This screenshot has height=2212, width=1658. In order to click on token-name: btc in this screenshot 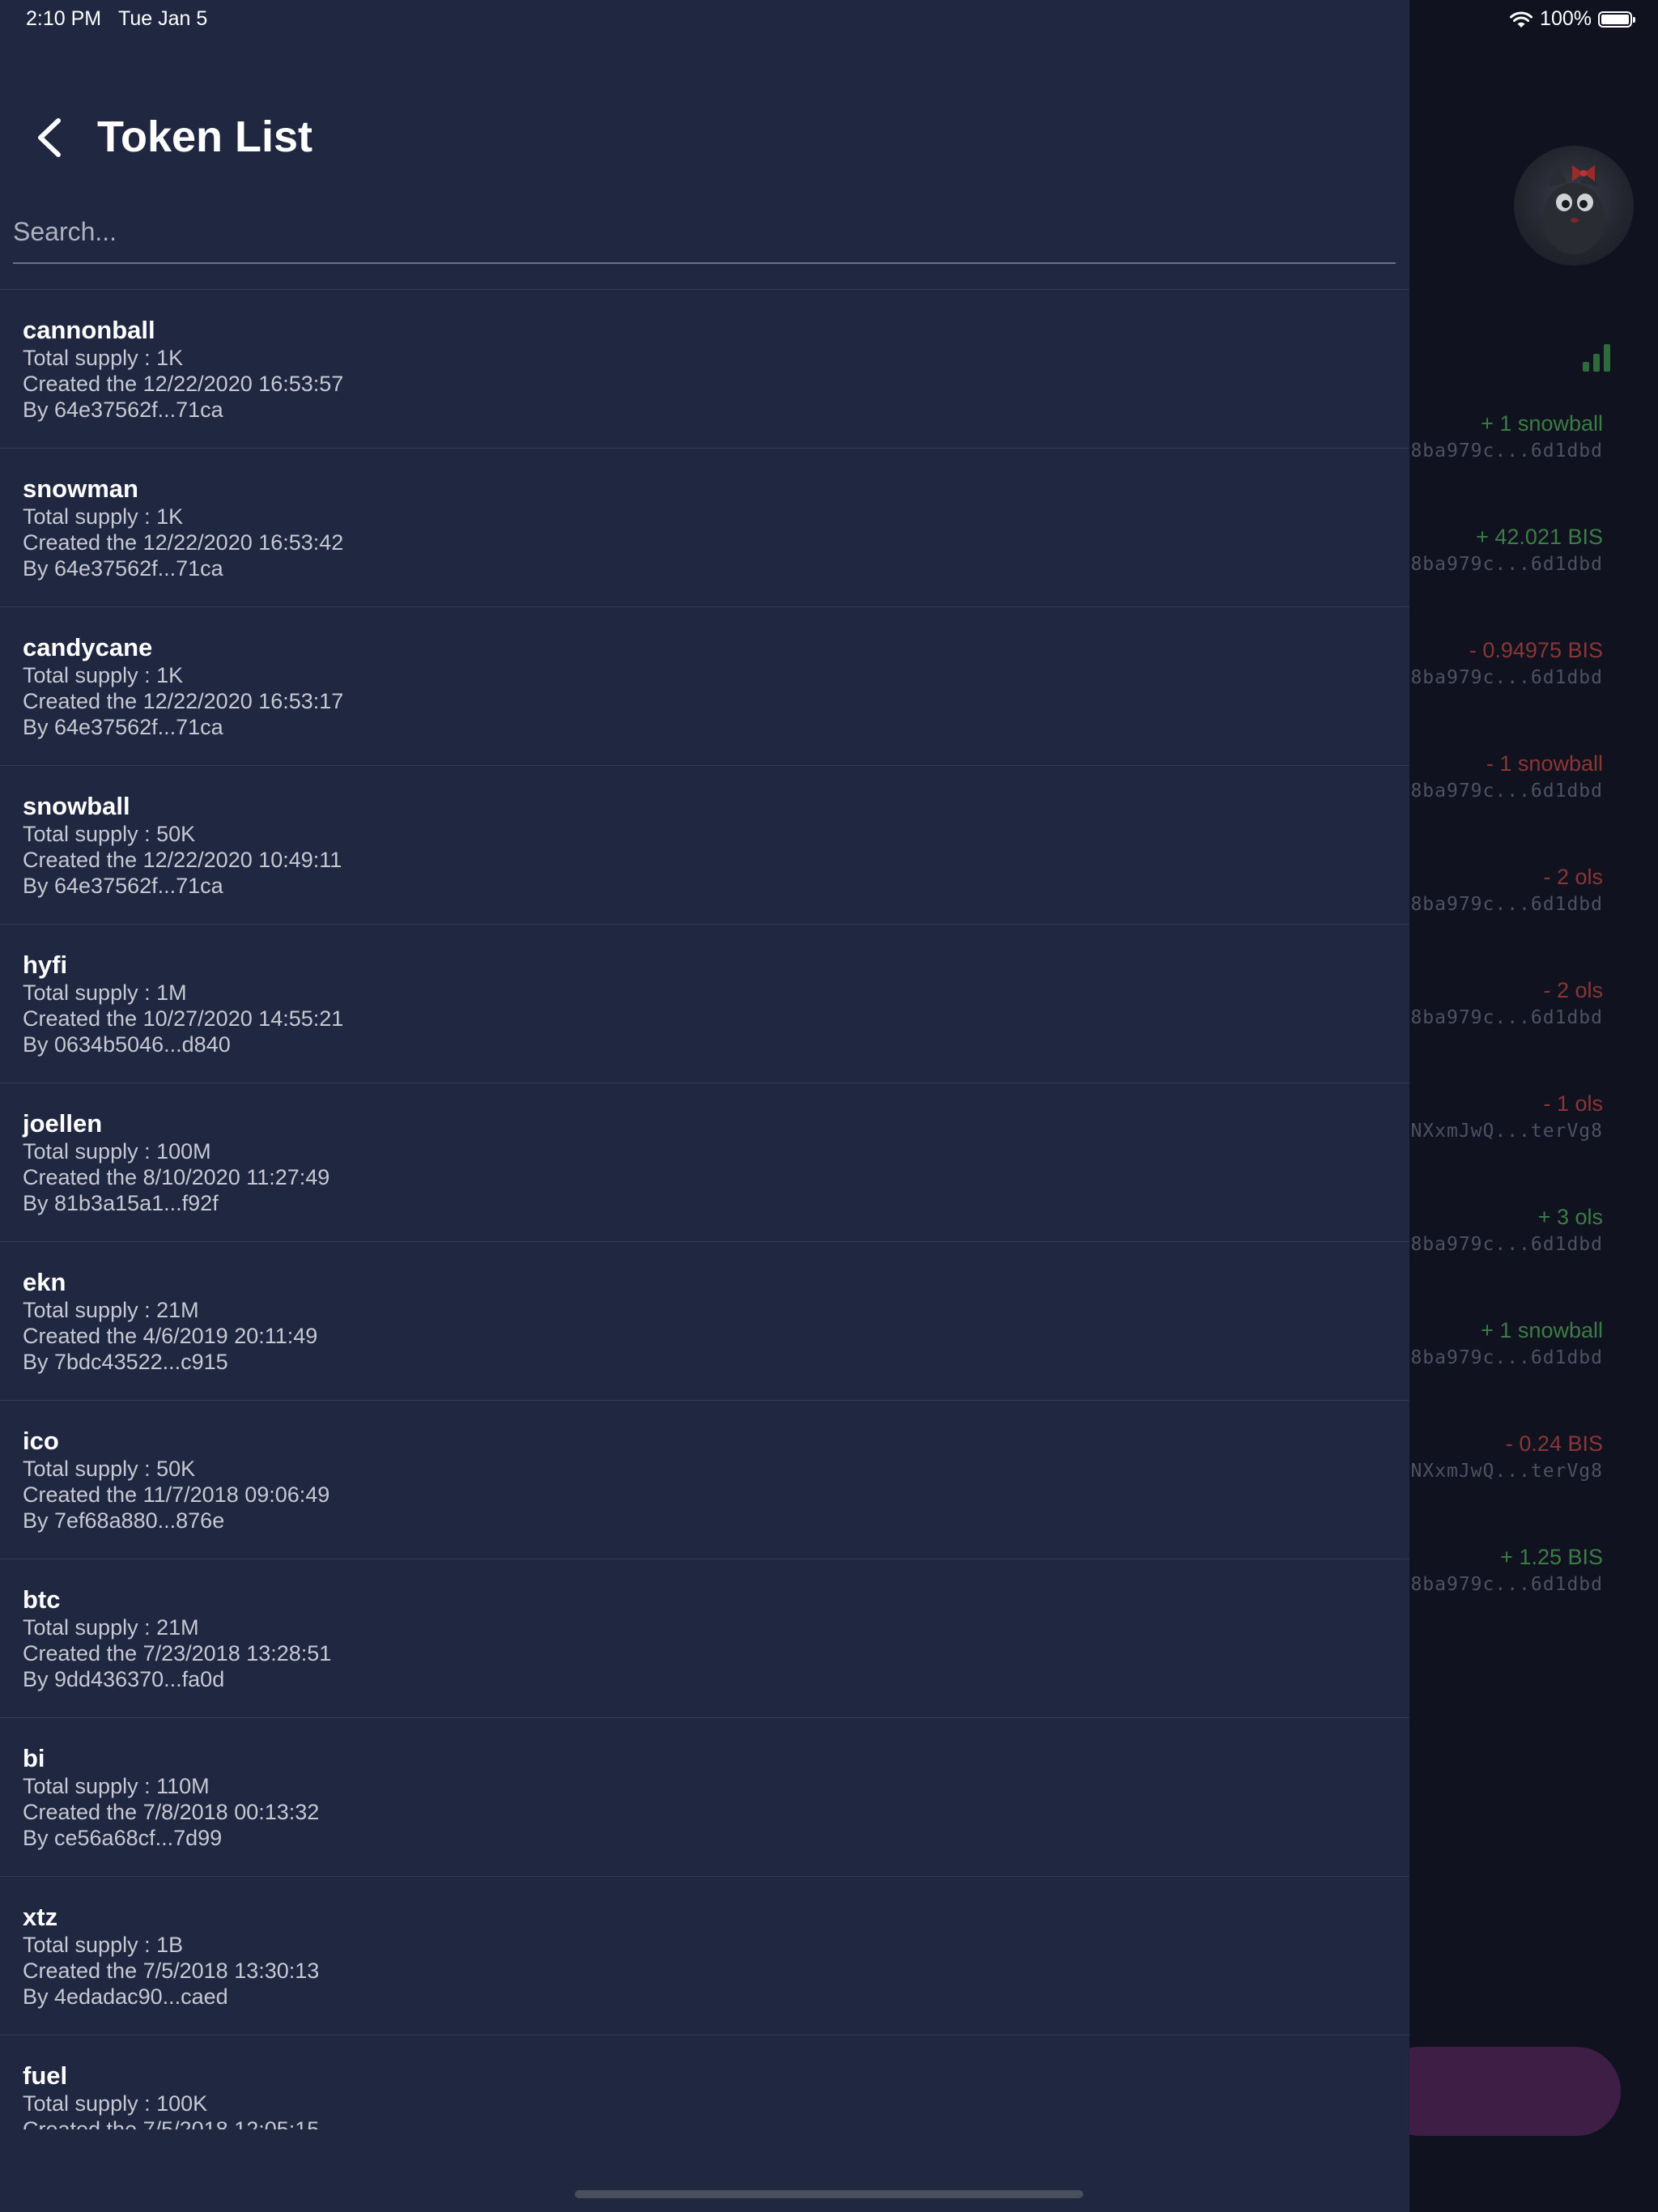, I will do `click(42, 1599)`.